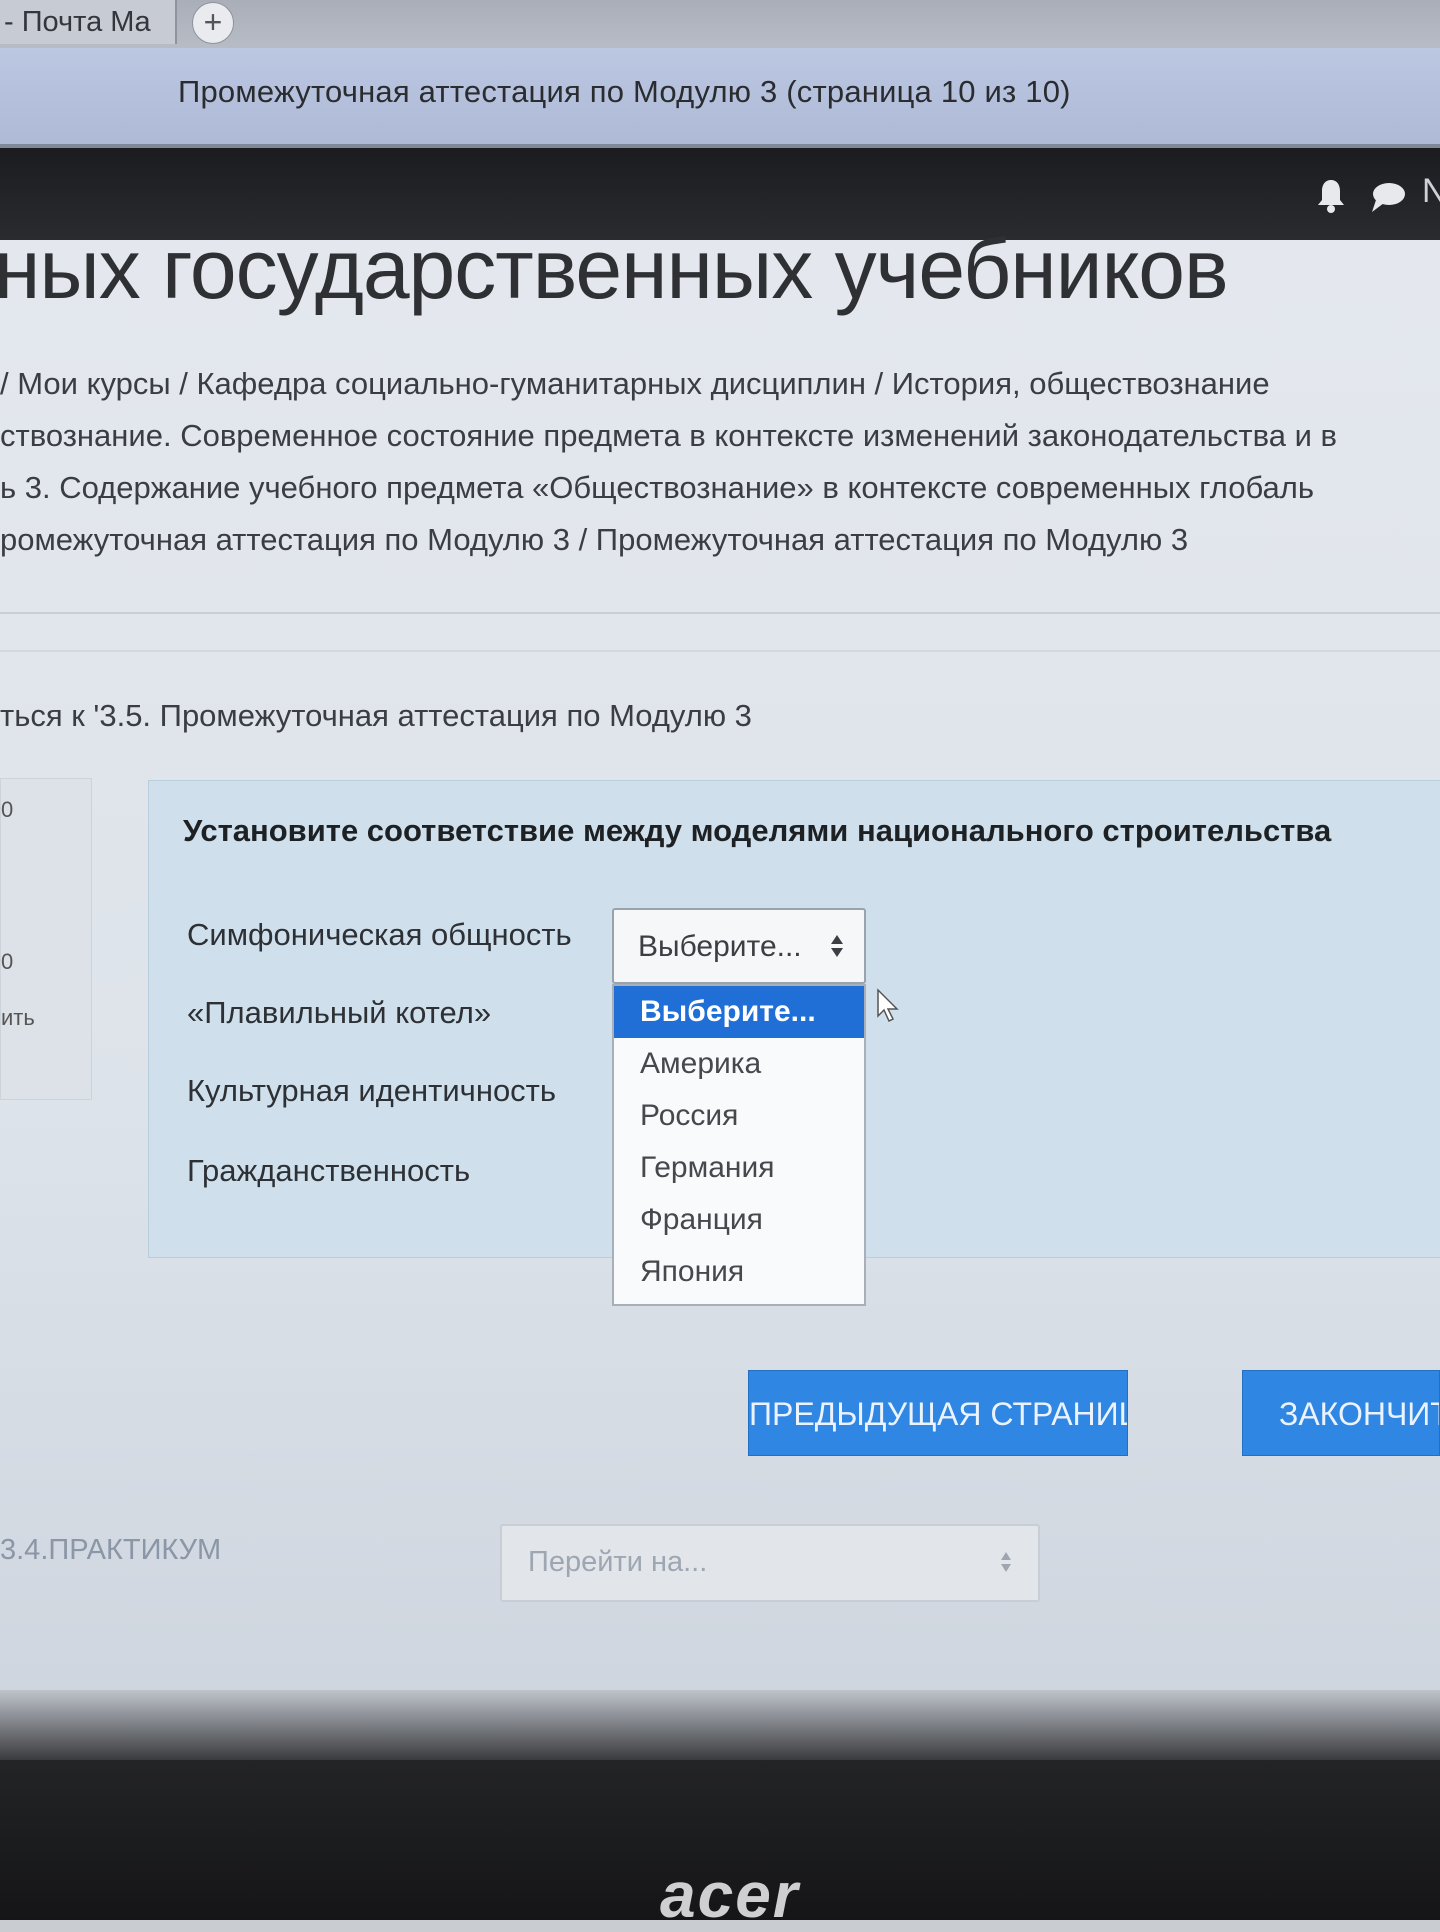 The image size is (1440, 1932). I want to click on match-item-label: Культурная идентичность, so click(372, 1090).